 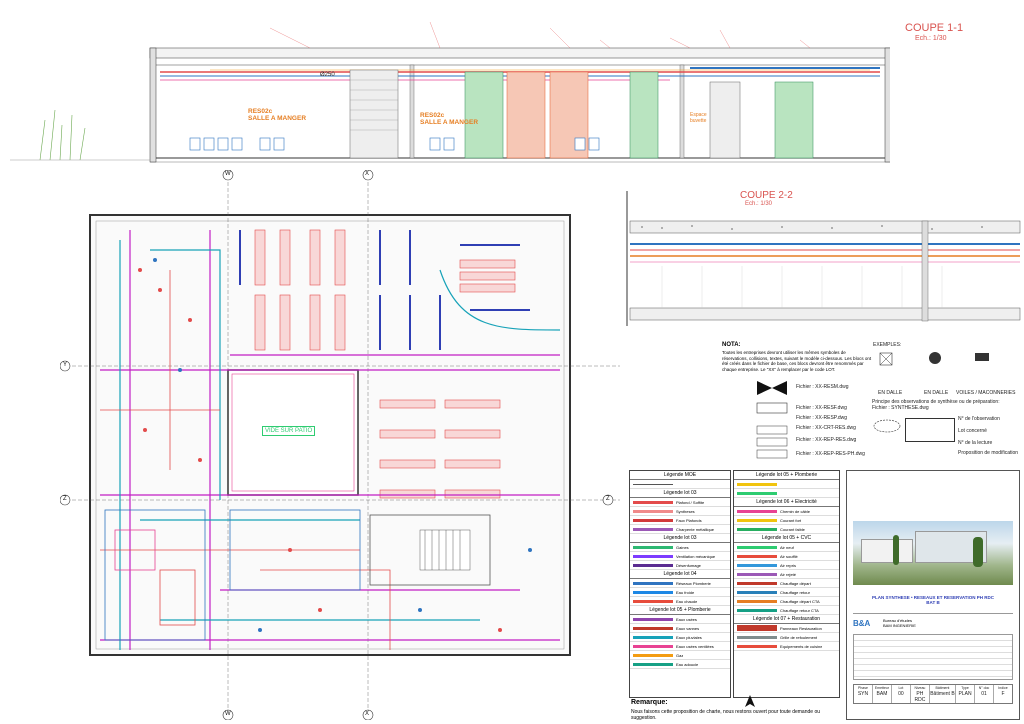 What do you see at coordinates (920, 697) in the screenshot?
I see `footer-value: PH RDC` at bounding box center [920, 697].